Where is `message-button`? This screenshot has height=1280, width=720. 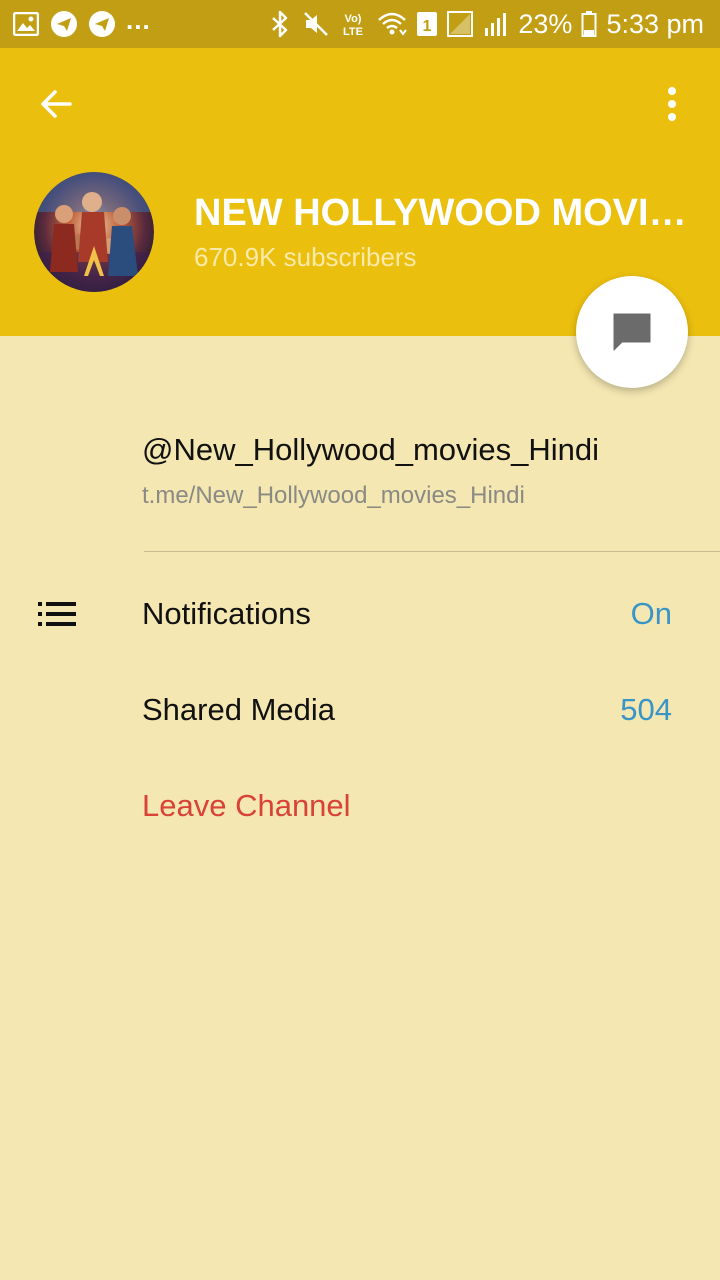
message-button is located at coordinates (632, 332).